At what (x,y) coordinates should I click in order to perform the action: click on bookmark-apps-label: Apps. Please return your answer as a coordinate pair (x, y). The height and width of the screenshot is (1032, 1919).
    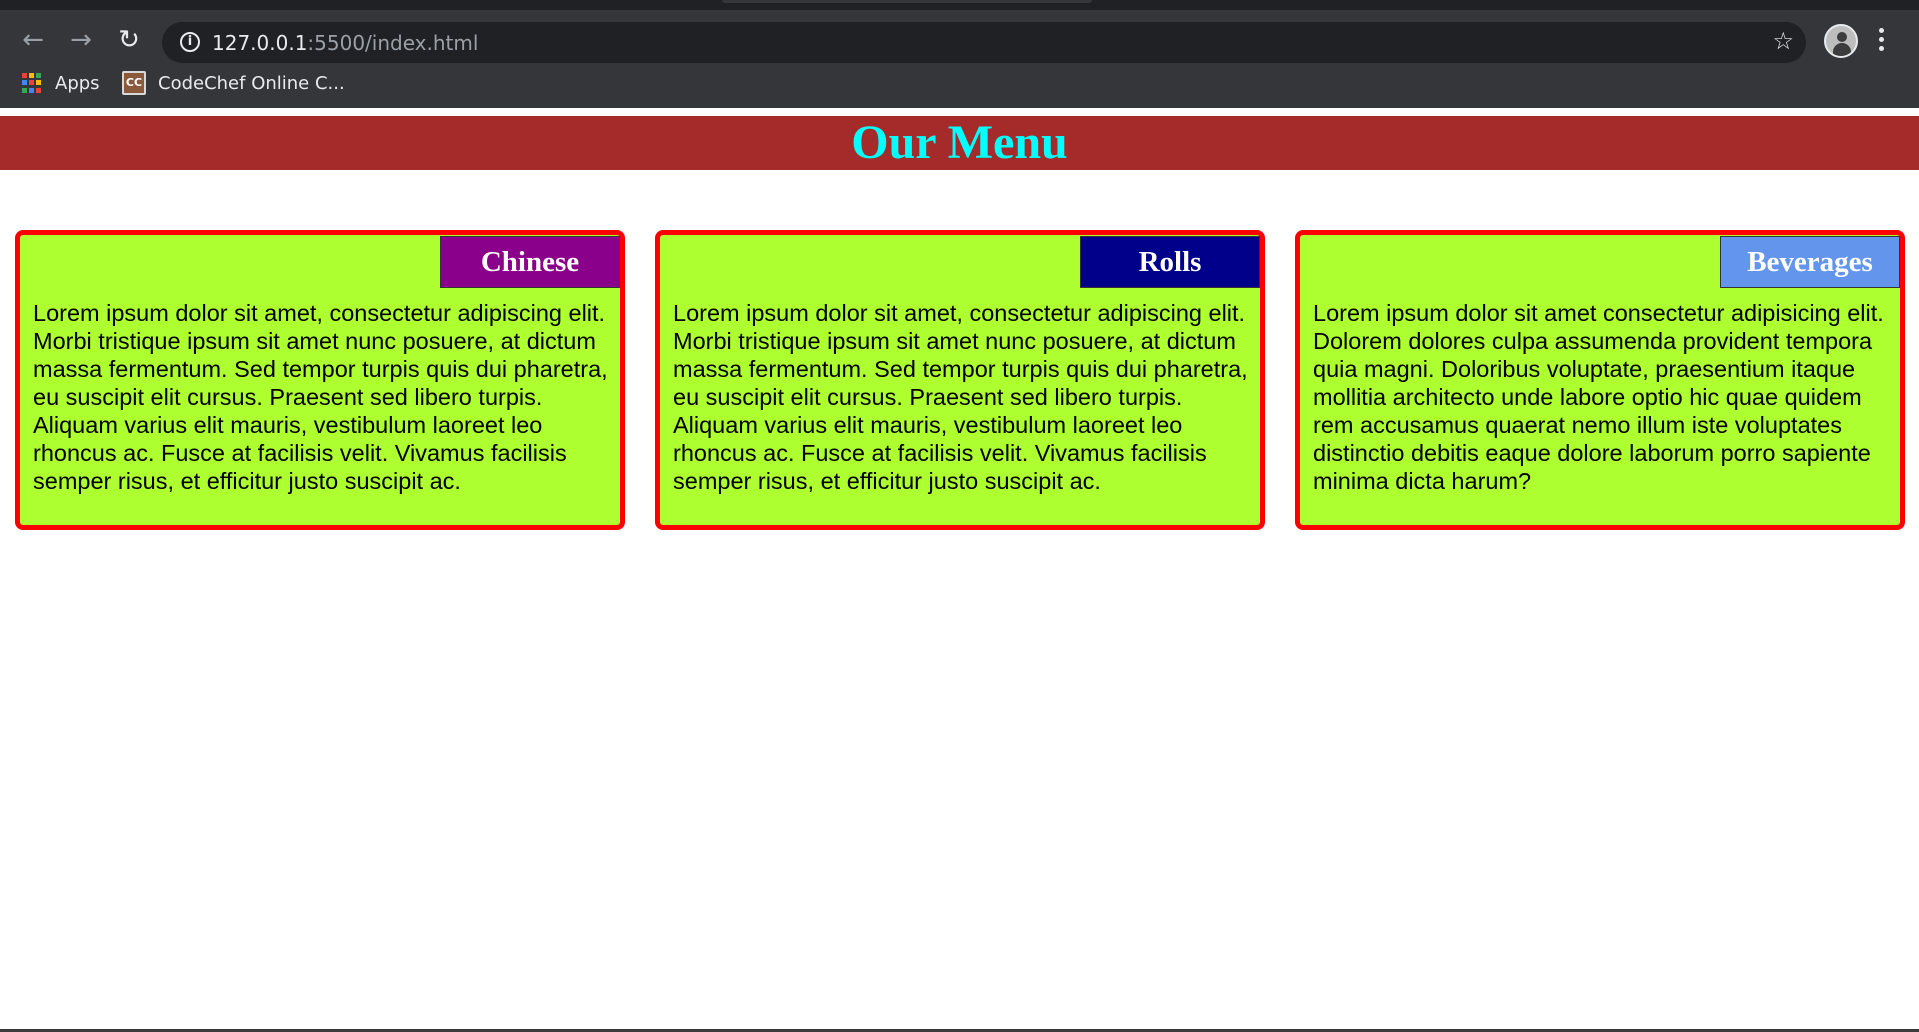
    Looking at the image, I should click on (77, 83).